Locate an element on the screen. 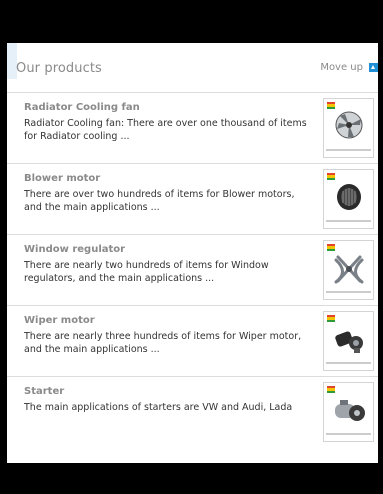 Image resolution: width=383 pixels, height=494 pixels. window-regulator-image is located at coordinates (348, 270).